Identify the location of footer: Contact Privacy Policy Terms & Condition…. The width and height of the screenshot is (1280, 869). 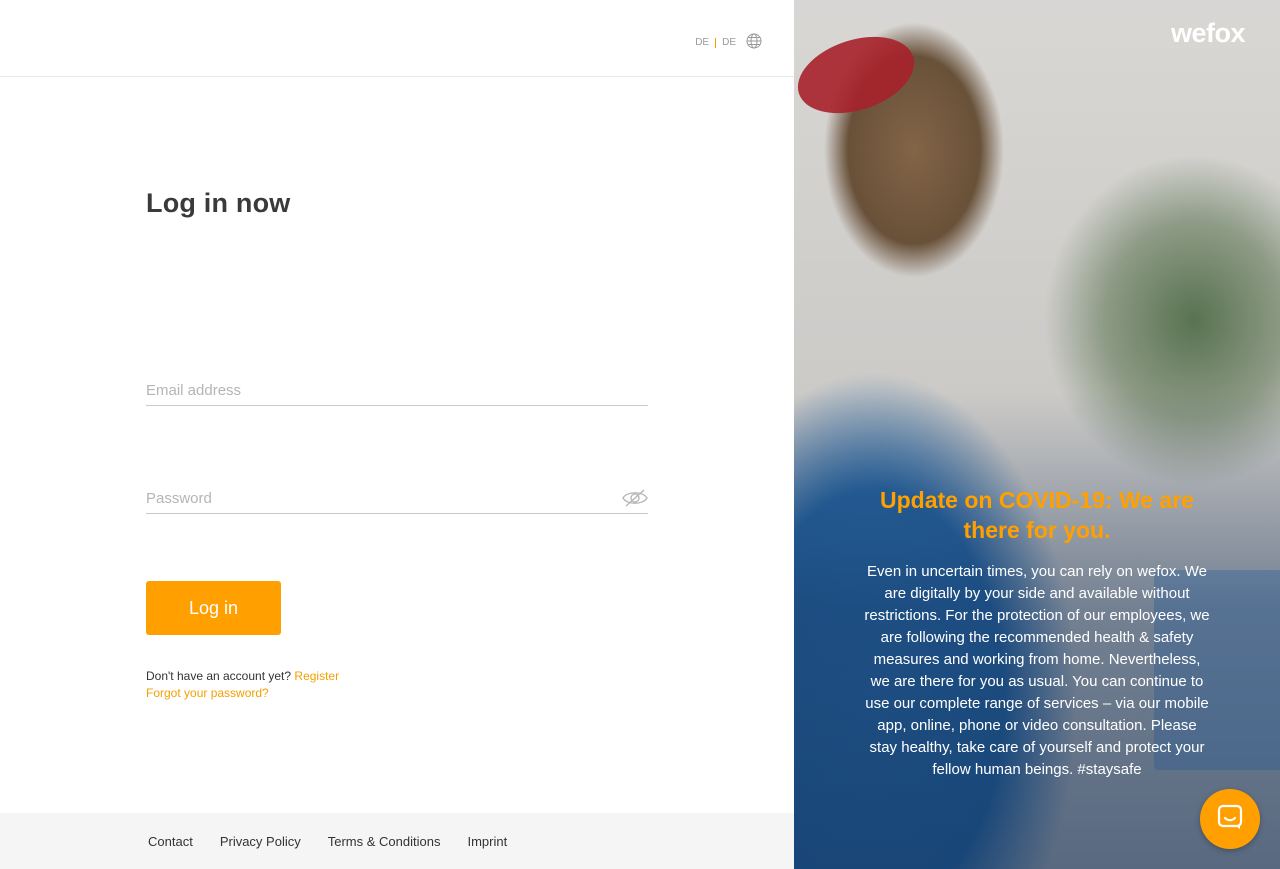
(397, 841).